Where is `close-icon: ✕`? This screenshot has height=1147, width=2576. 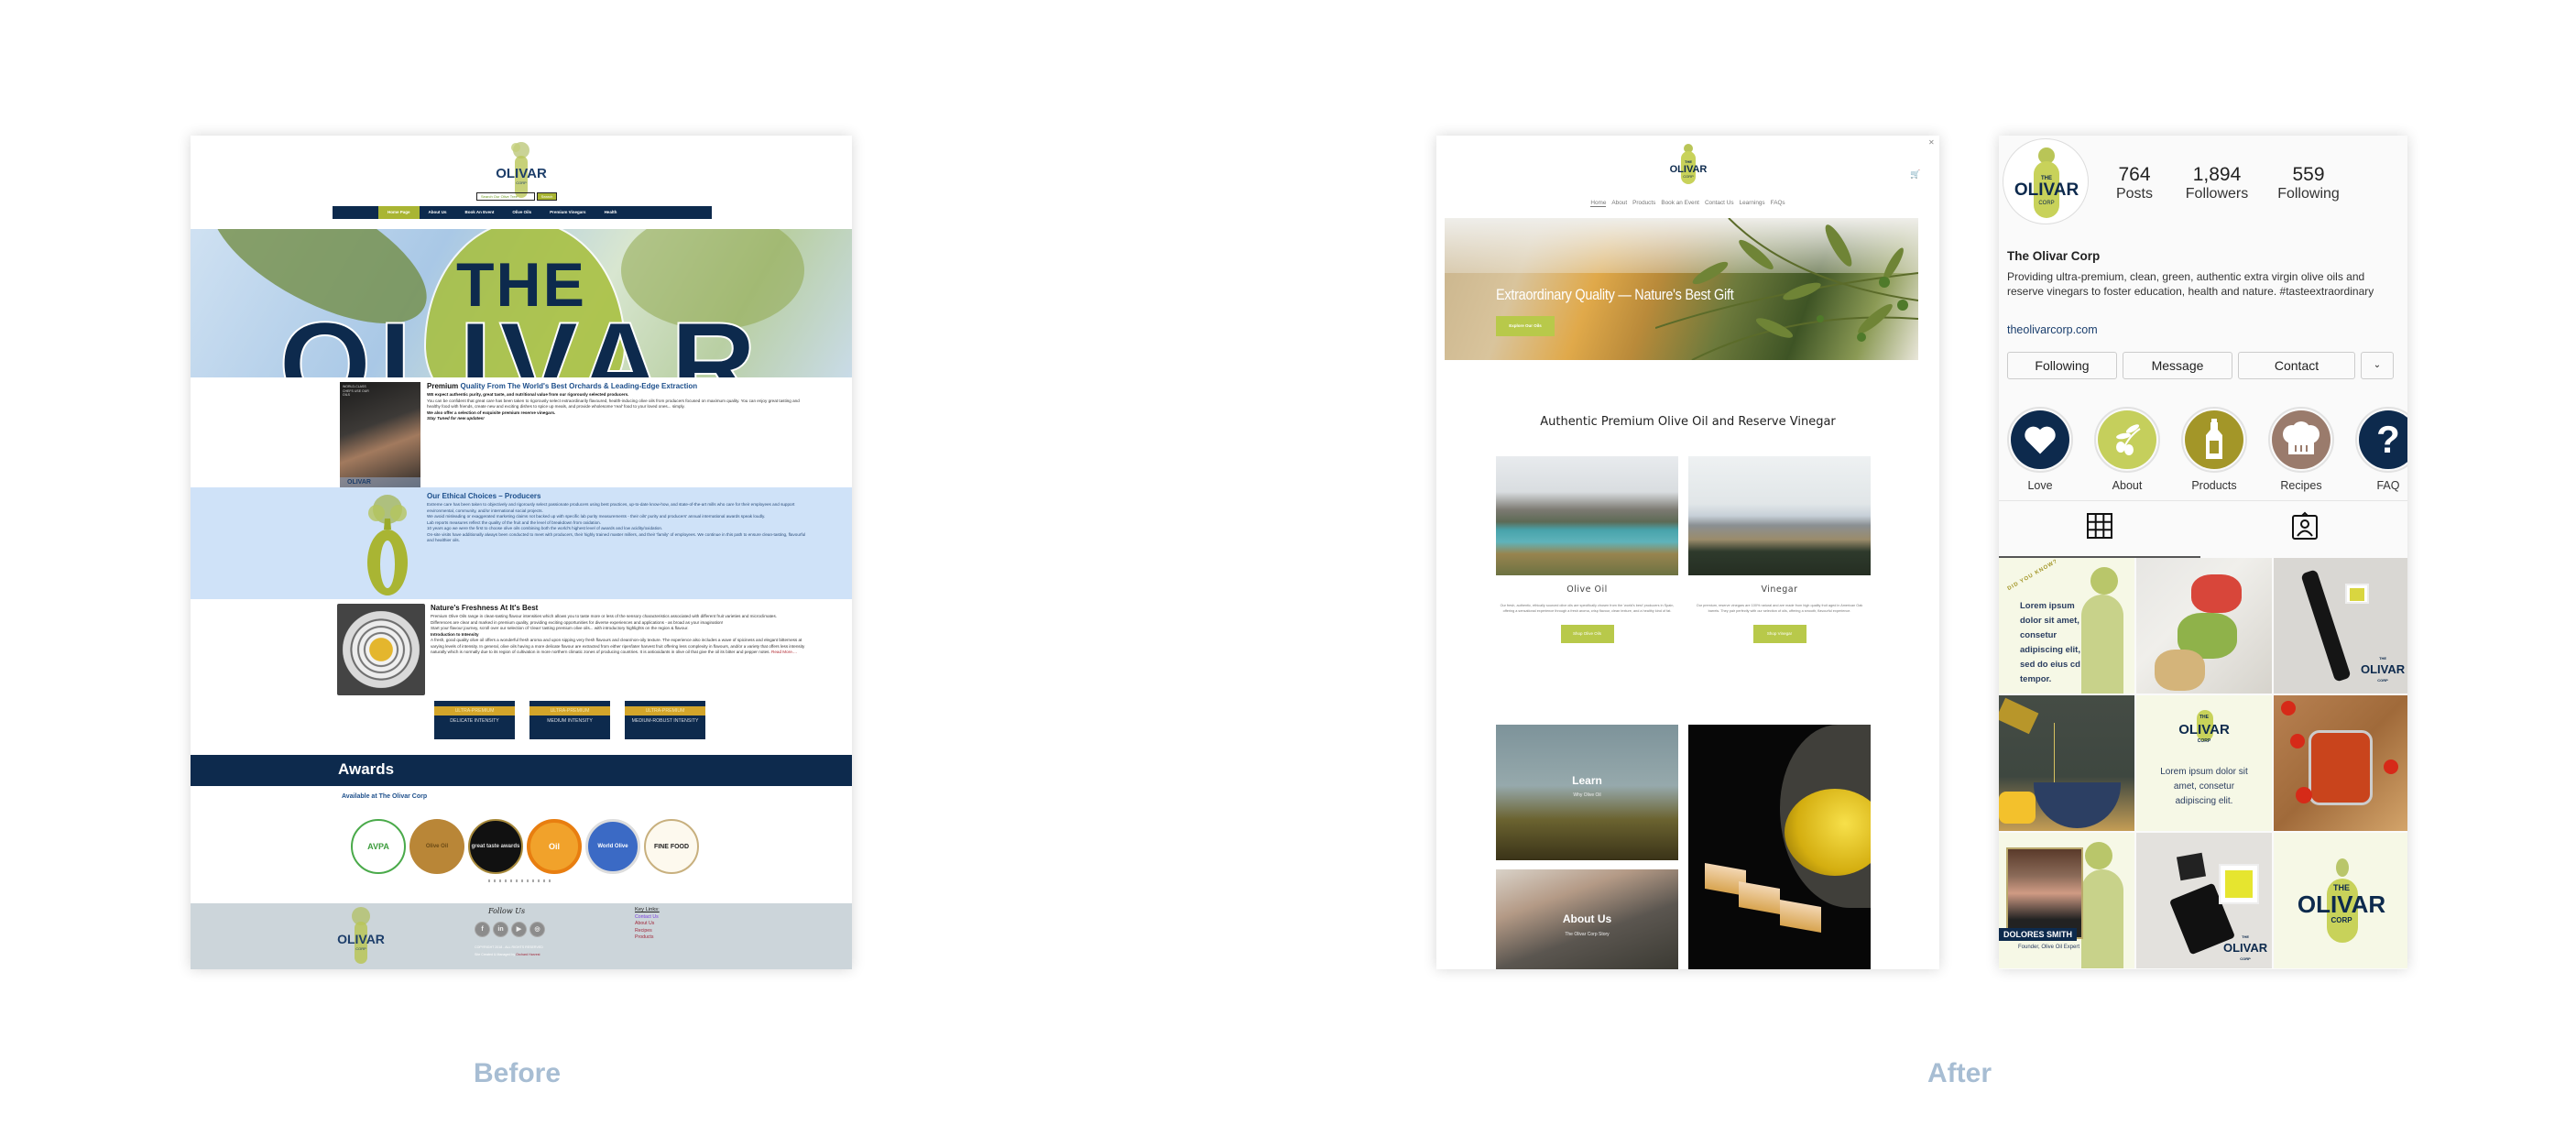 close-icon: ✕ is located at coordinates (1932, 143).